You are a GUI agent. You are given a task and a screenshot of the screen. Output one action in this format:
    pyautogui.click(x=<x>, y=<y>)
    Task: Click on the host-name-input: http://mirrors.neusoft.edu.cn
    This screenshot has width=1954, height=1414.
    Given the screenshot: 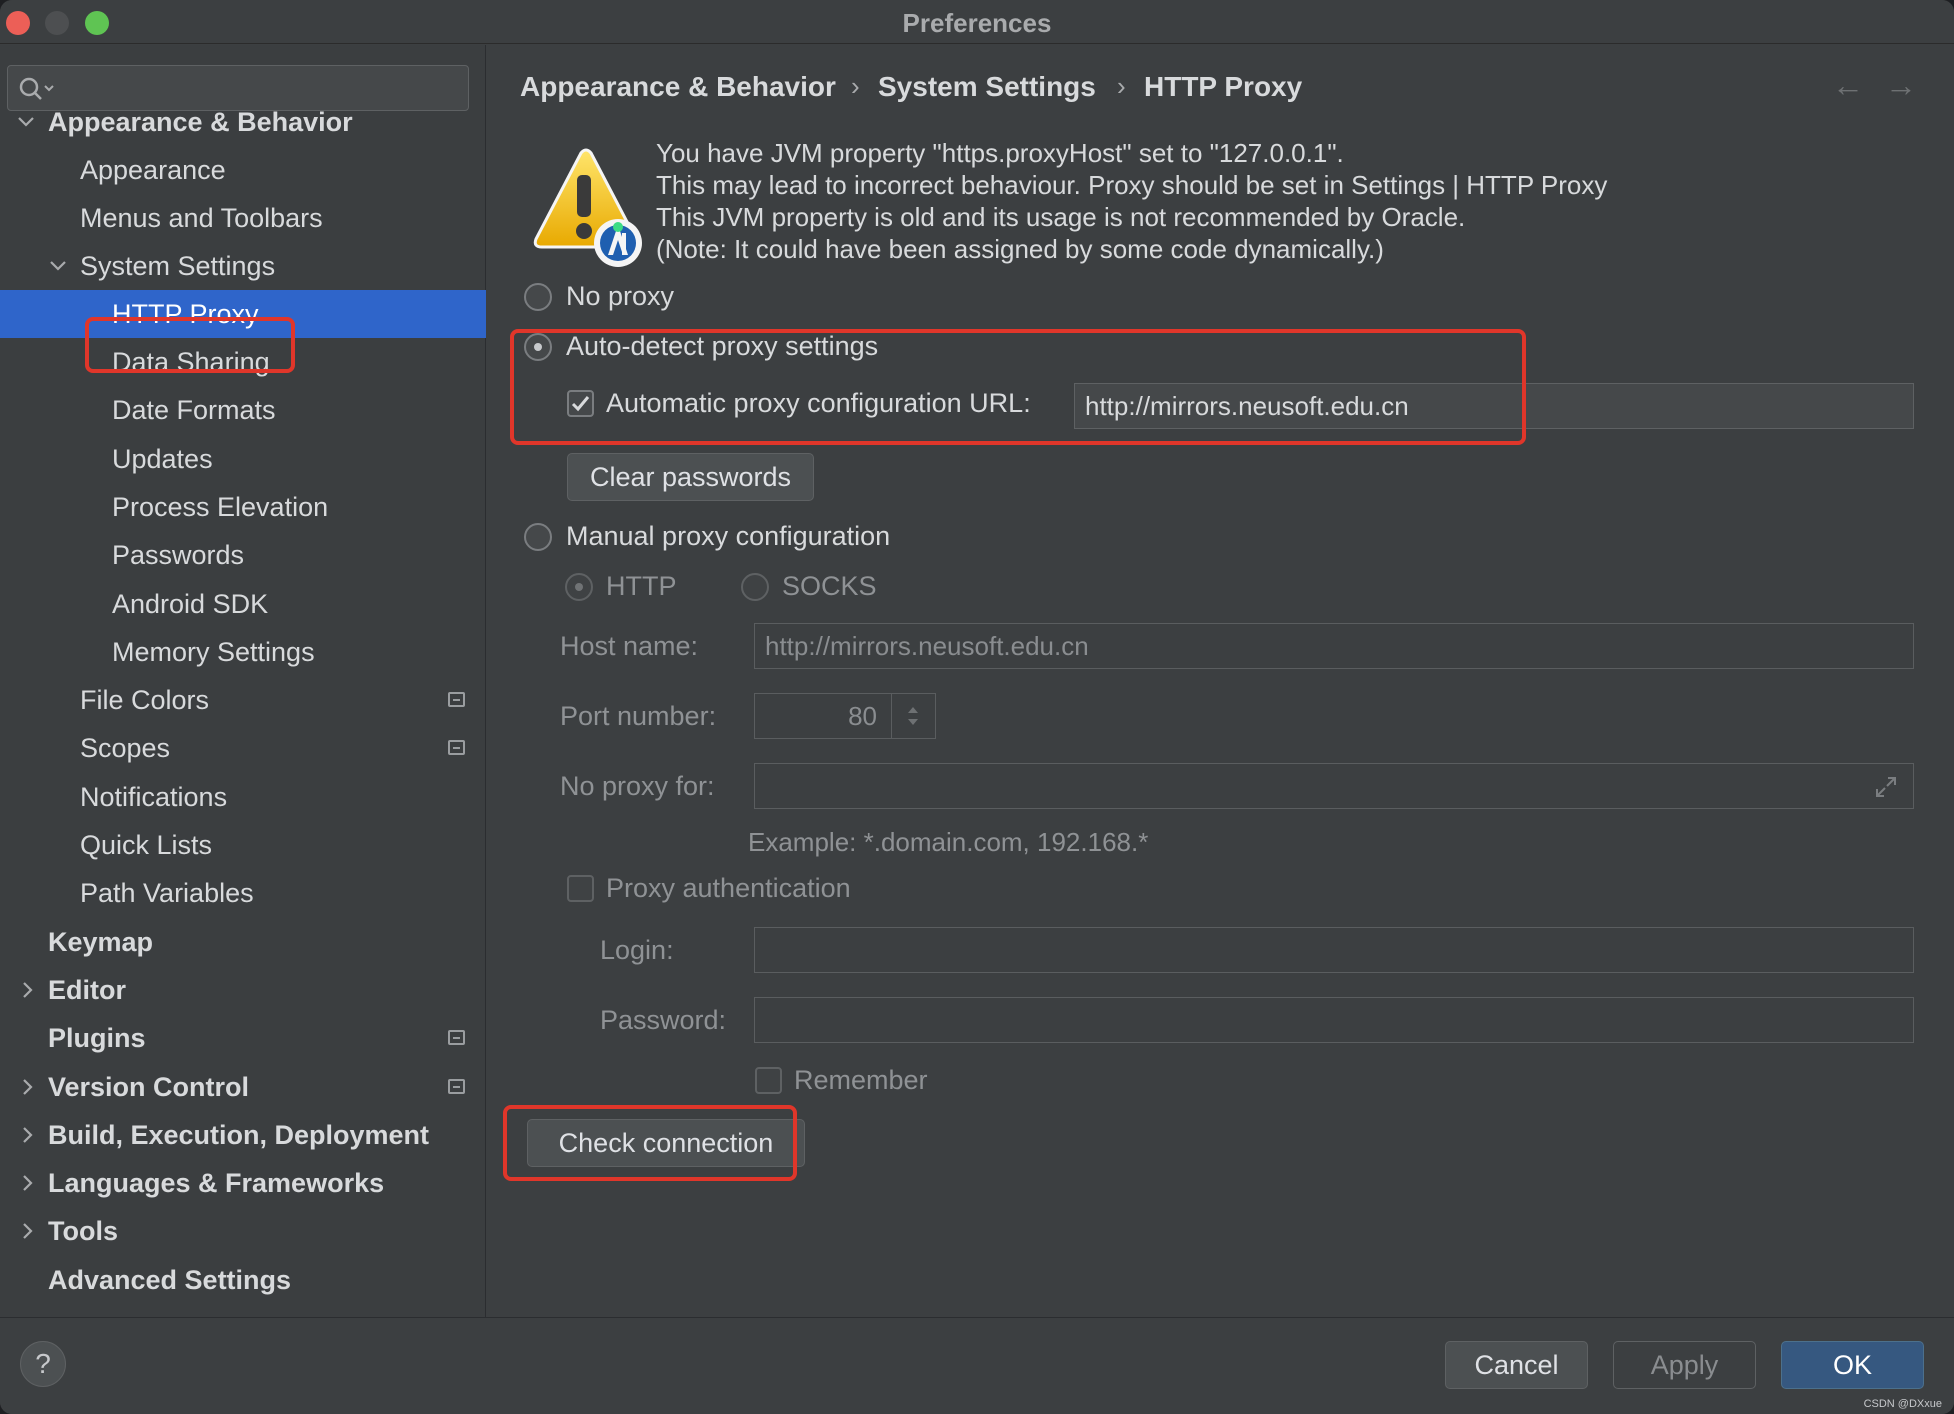 What is the action you would take?
    pyautogui.click(x=1334, y=646)
    